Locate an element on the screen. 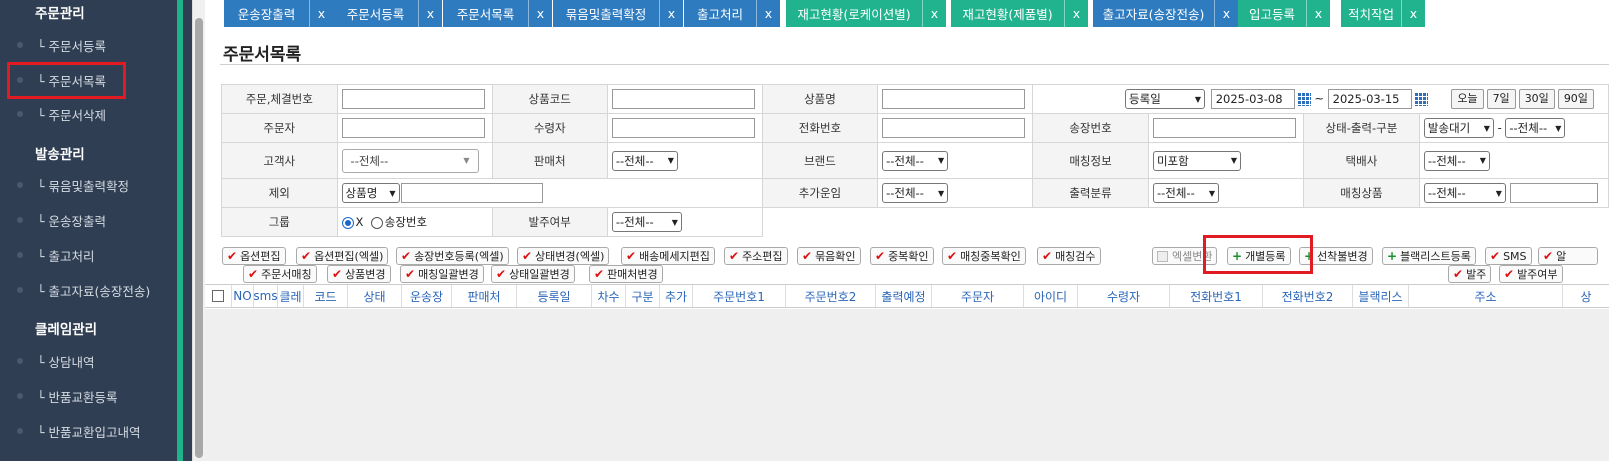  group-radio-x is located at coordinates (347, 222).